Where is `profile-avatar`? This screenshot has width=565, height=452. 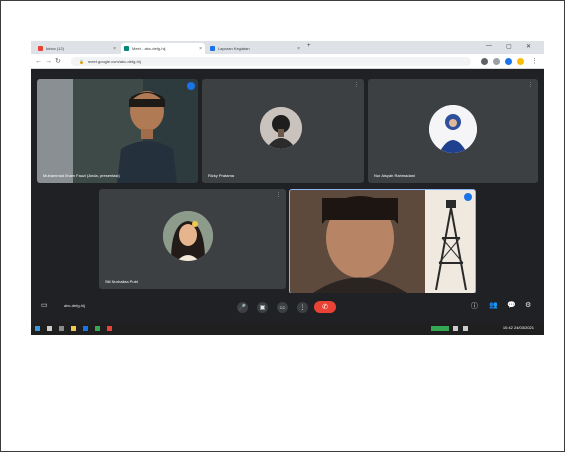
profile-avatar is located at coordinates (520, 61).